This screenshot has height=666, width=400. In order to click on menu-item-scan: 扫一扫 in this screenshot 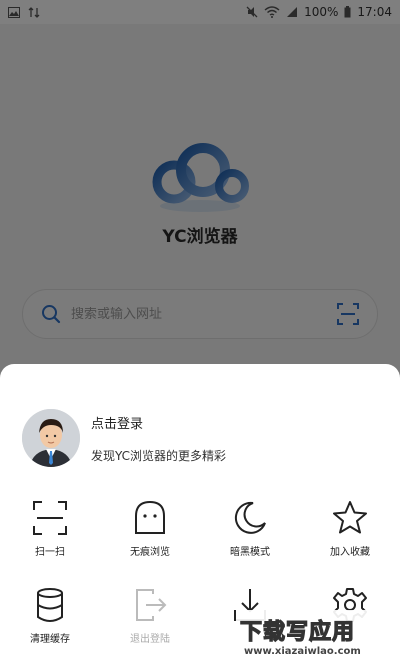, I will do `click(50, 528)`.